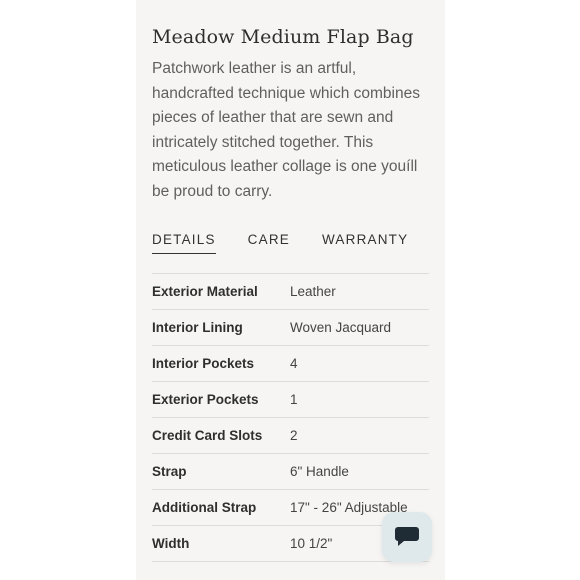 The image size is (580, 580). What do you see at coordinates (205, 291) in the screenshot?
I see `detail-label: Exterior Material` at bounding box center [205, 291].